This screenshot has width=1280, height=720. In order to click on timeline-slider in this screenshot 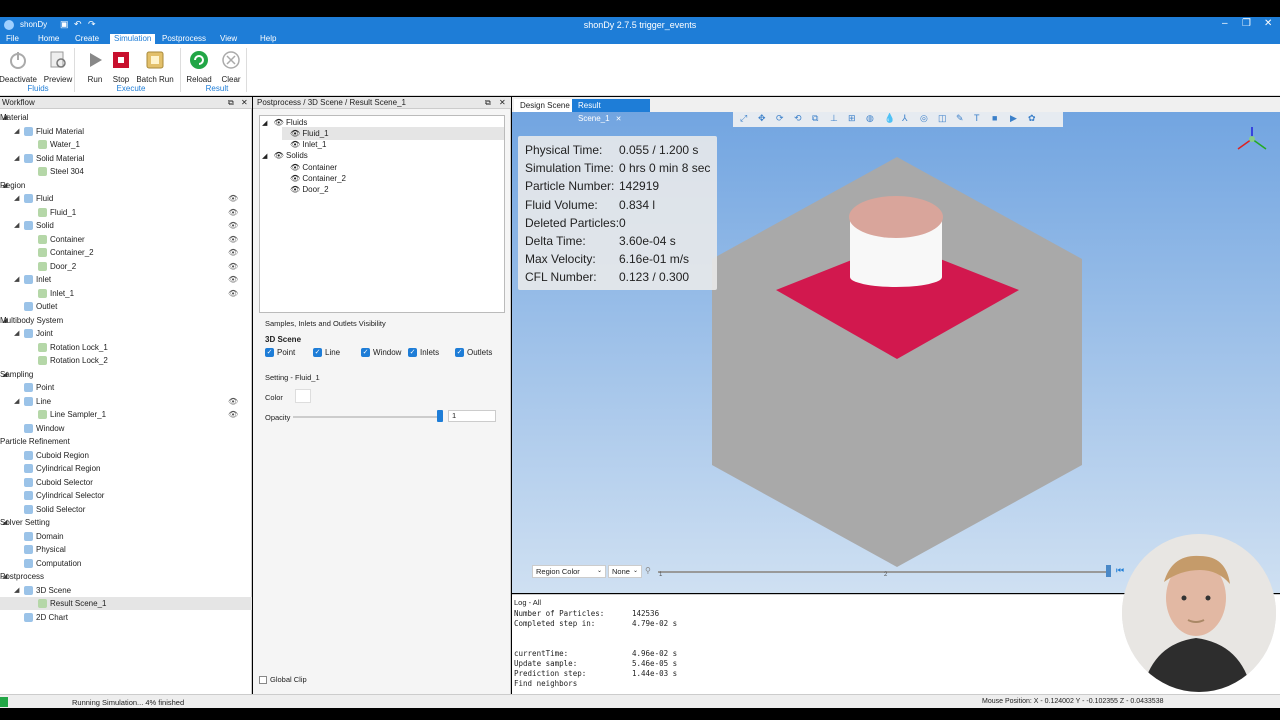, I will do `click(883, 572)`.